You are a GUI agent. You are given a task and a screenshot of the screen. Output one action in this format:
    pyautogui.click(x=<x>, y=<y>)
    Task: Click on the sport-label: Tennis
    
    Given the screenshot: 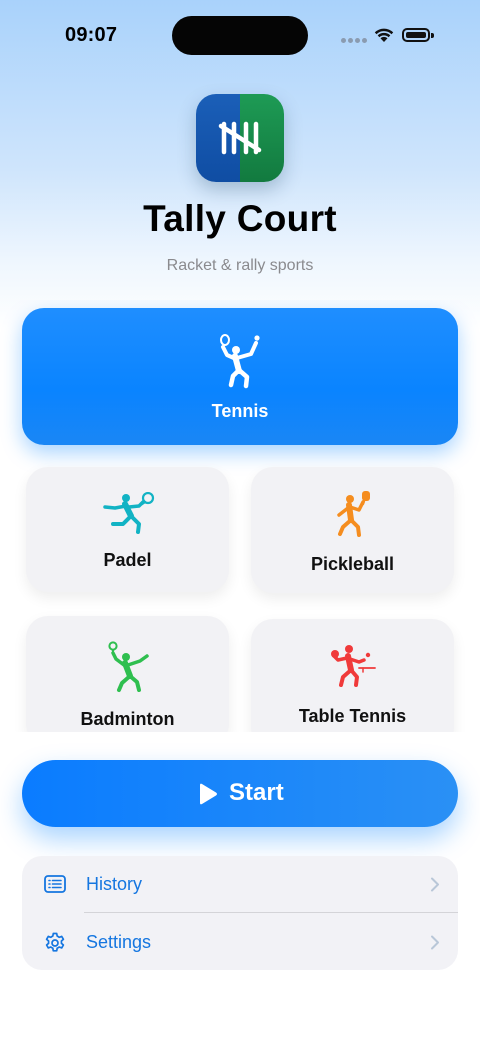 What is the action you would take?
    pyautogui.click(x=240, y=411)
    